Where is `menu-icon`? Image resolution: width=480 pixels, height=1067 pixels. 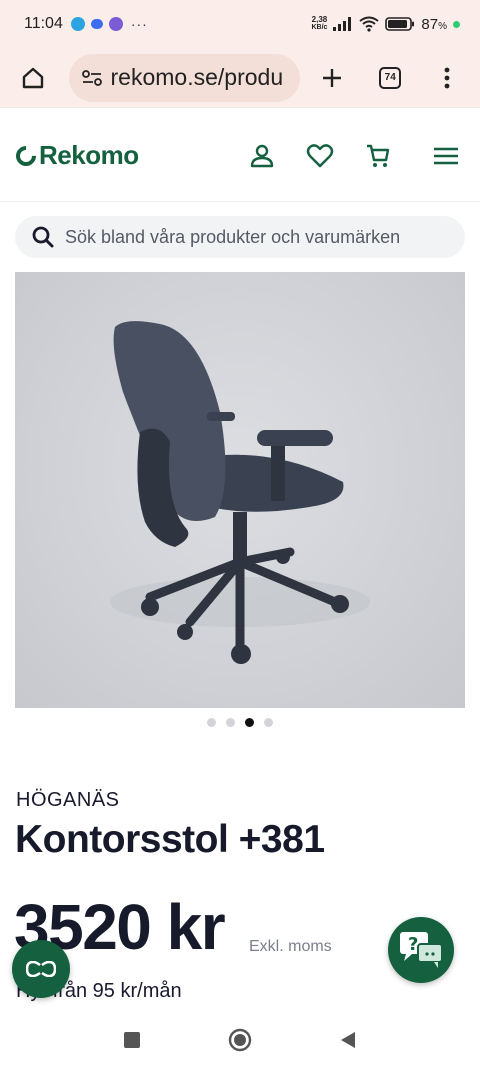 menu-icon is located at coordinates (446, 155).